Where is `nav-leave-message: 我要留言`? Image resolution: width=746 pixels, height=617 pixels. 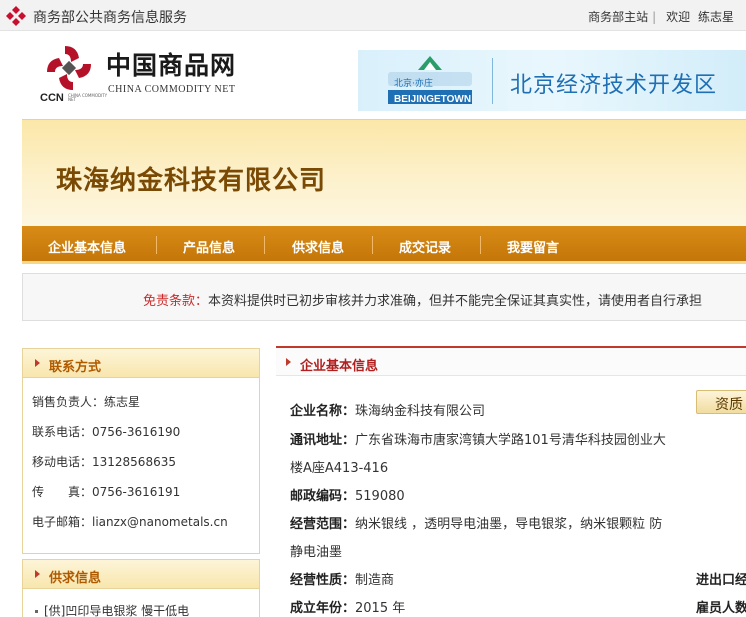 nav-leave-message: 我要留言 is located at coordinates (533, 246).